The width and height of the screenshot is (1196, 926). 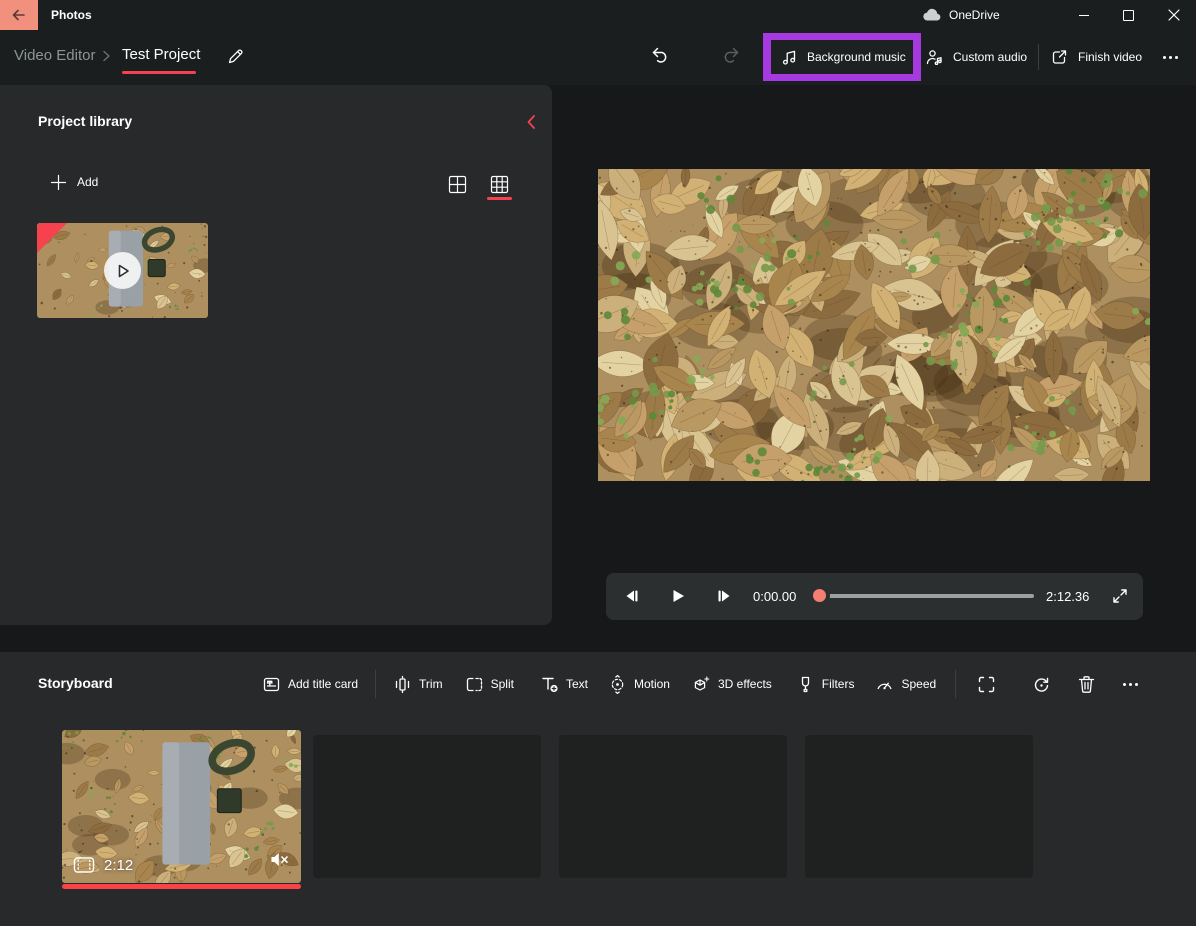 What do you see at coordinates (974, 15) in the screenshot?
I see `onedrive-label: OneDrive` at bounding box center [974, 15].